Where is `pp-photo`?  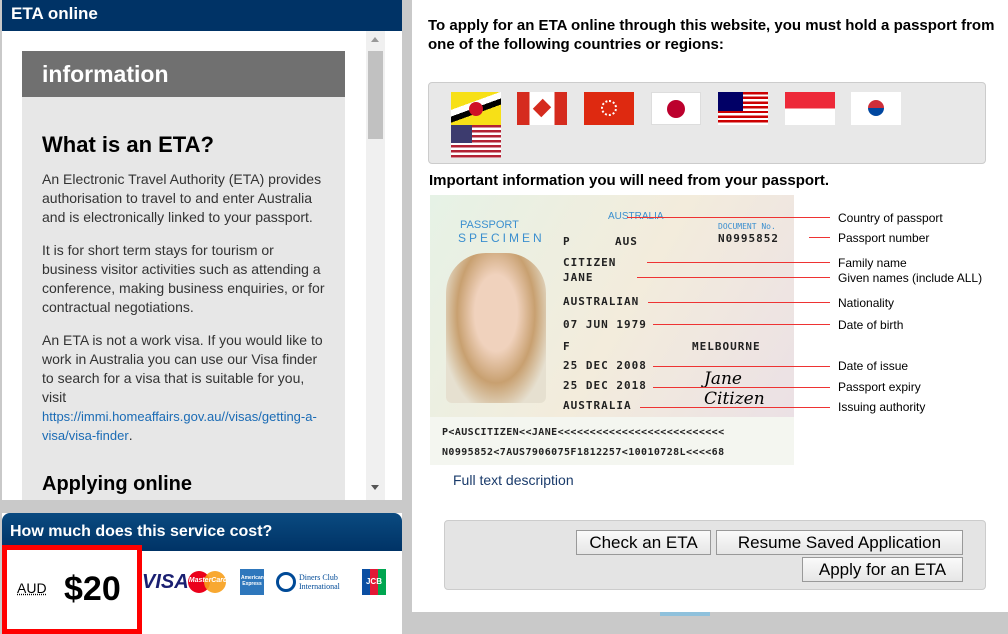 pp-photo is located at coordinates (496, 328).